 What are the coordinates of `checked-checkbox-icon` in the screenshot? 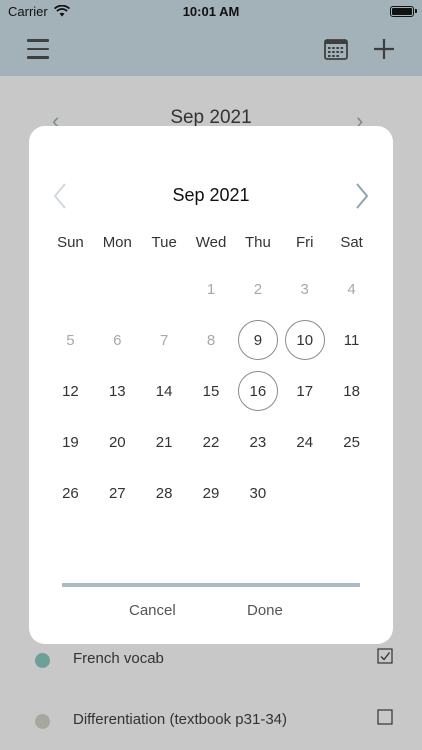 It's located at (385, 656).